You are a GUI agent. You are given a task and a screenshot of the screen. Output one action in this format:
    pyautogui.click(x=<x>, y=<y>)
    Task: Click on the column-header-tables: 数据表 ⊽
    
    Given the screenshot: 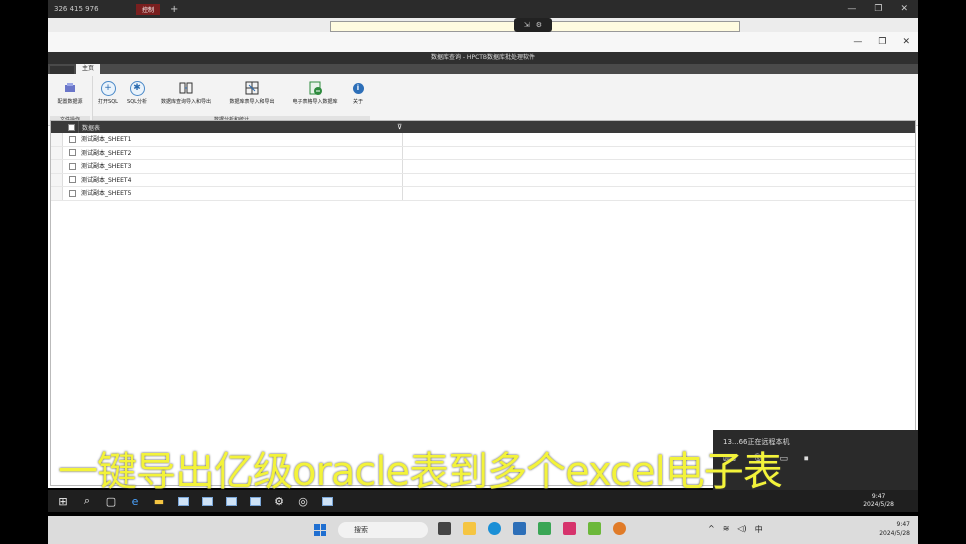 What is the action you would take?
    pyautogui.click(x=497, y=127)
    